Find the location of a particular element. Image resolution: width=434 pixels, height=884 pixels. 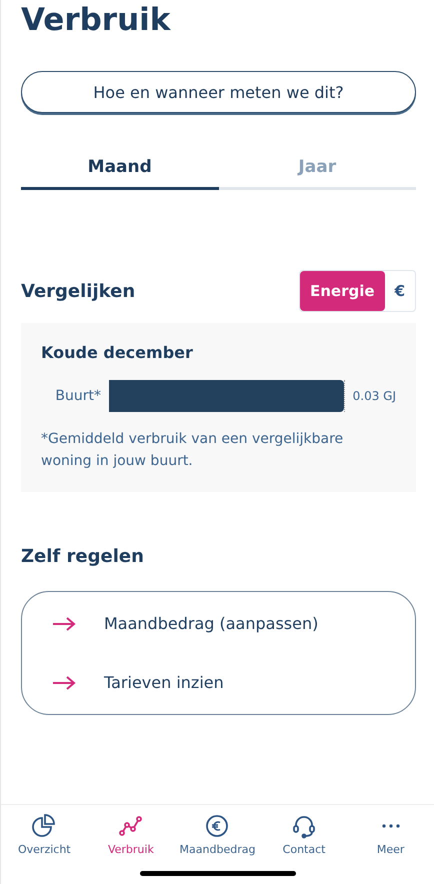

bar-reading: 0.03 GJ is located at coordinates (374, 396).